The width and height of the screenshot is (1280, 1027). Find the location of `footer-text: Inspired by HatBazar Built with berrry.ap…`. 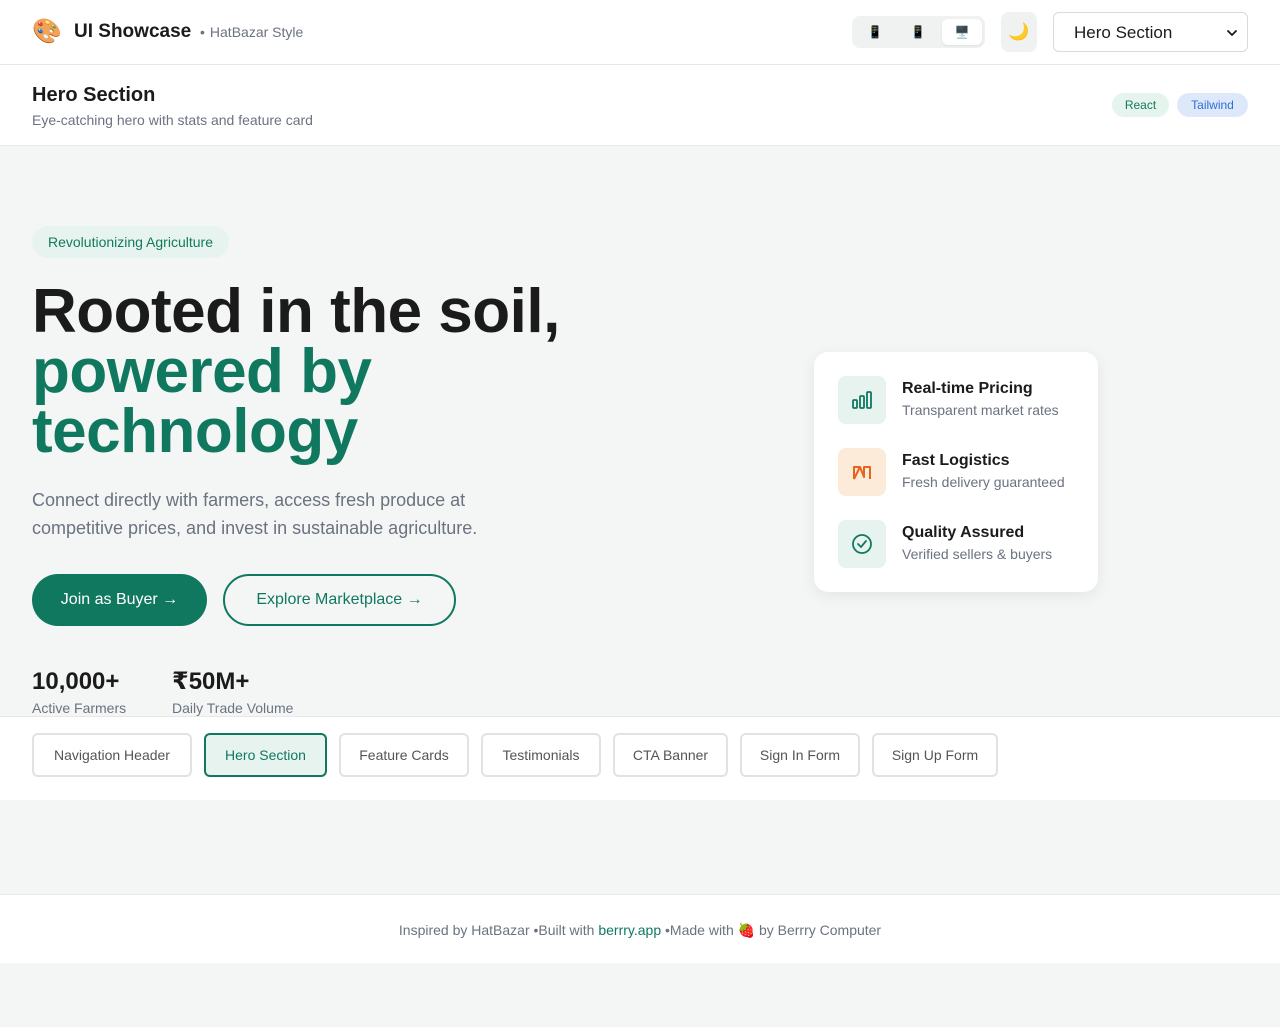

footer-text: Inspired by HatBazar Built with berrry.ap… is located at coordinates (640, 930).